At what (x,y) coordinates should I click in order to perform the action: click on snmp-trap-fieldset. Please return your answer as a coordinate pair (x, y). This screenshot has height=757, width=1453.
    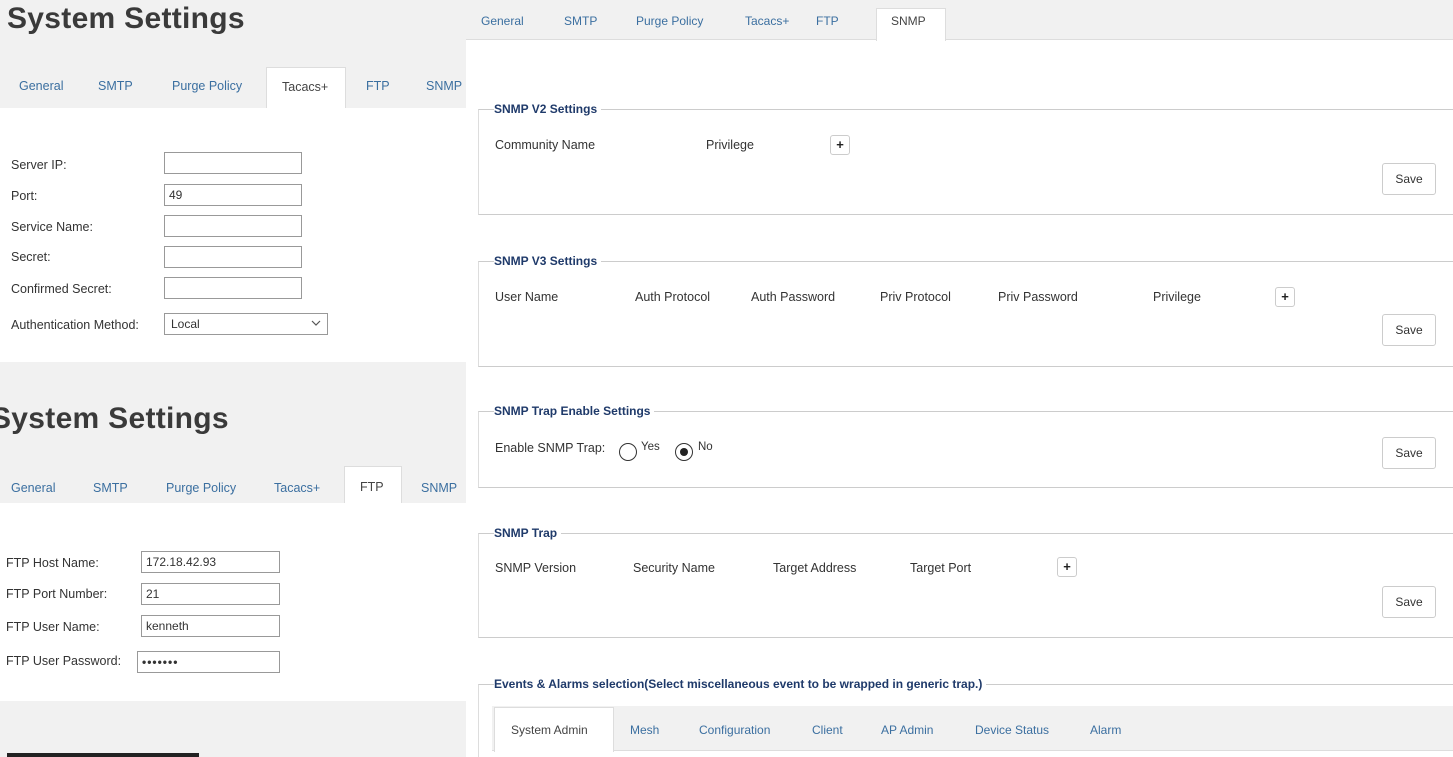
    Looking at the image, I should click on (965, 585).